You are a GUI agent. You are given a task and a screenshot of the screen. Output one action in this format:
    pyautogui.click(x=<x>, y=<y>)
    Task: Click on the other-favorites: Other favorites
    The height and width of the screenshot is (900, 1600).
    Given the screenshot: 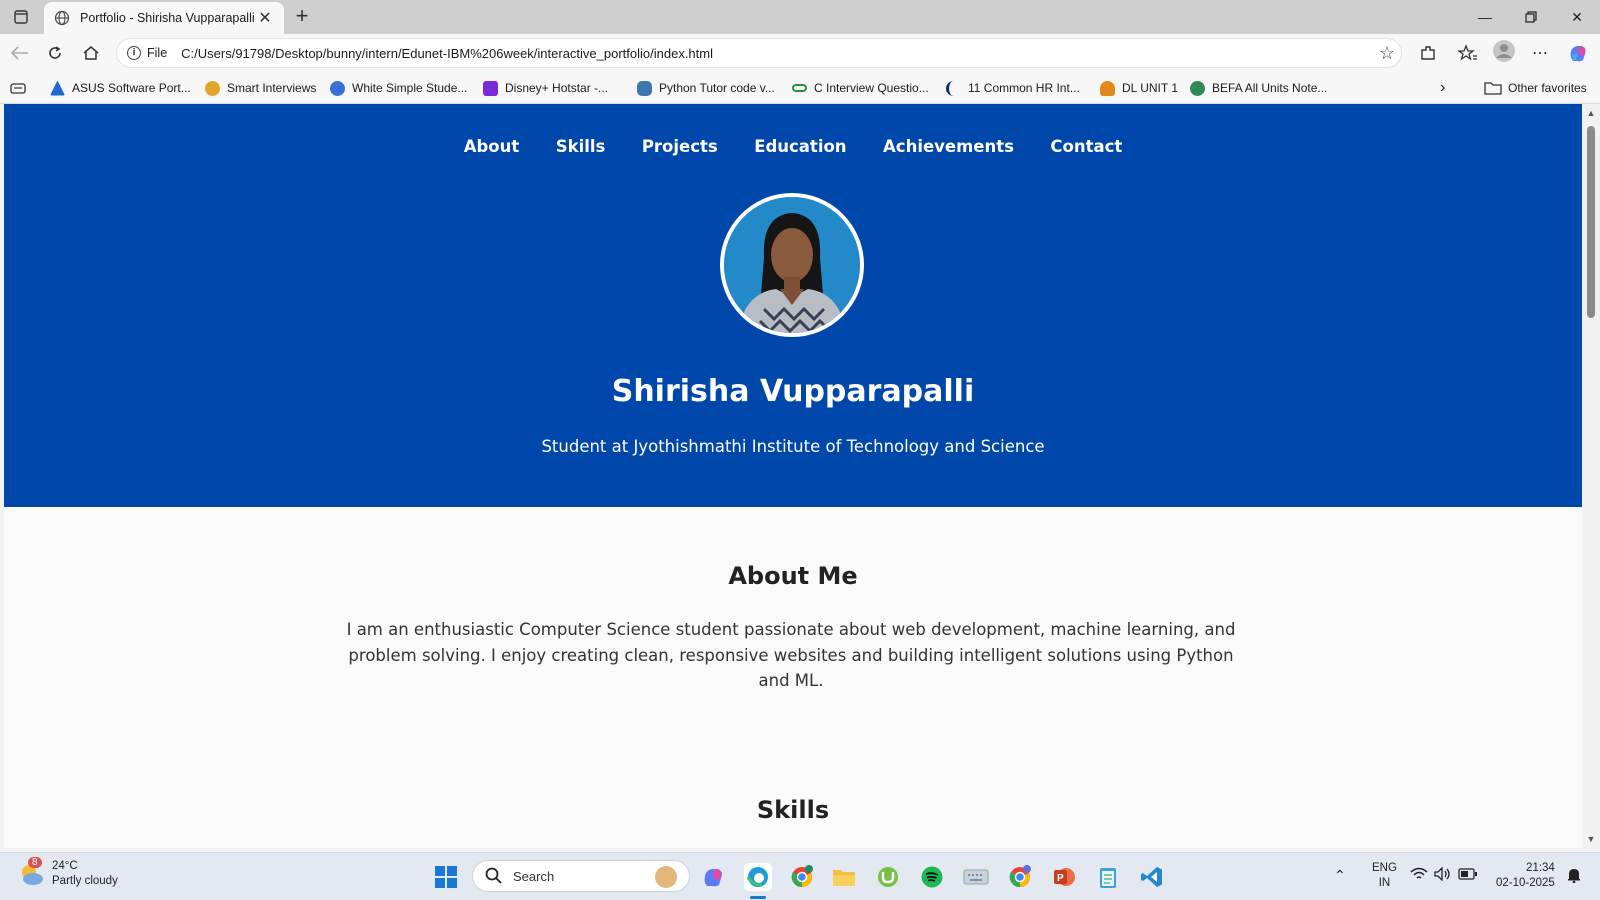 What is the action you would take?
    pyautogui.click(x=1535, y=88)
    